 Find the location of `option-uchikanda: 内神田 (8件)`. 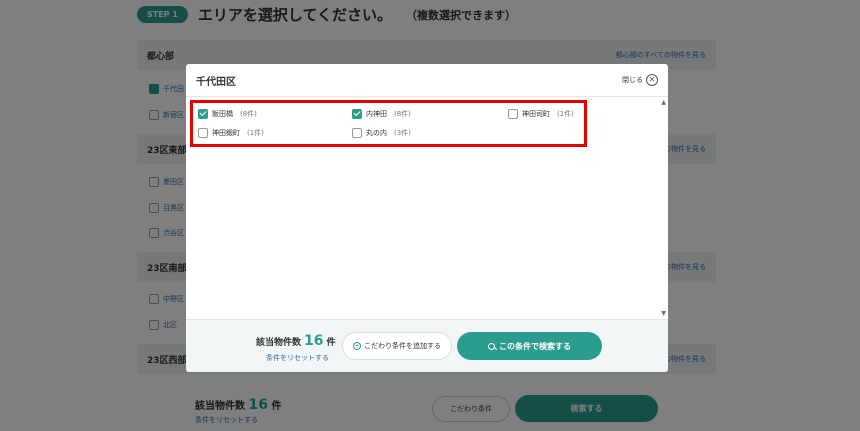

option-uchikanda: 内神田 (8件) is located at coordinates (381, 114).